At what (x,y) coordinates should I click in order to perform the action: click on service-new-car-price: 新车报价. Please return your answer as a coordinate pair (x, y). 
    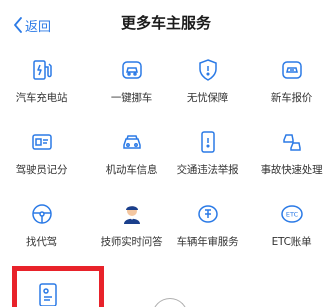
    Looking at the image, I should click on (291, 87).